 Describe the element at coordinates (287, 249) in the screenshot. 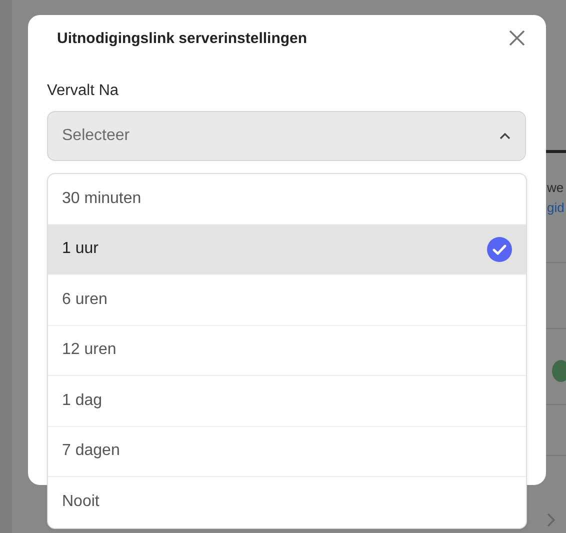

I see `dropdown-option: 1 uur` at that location.